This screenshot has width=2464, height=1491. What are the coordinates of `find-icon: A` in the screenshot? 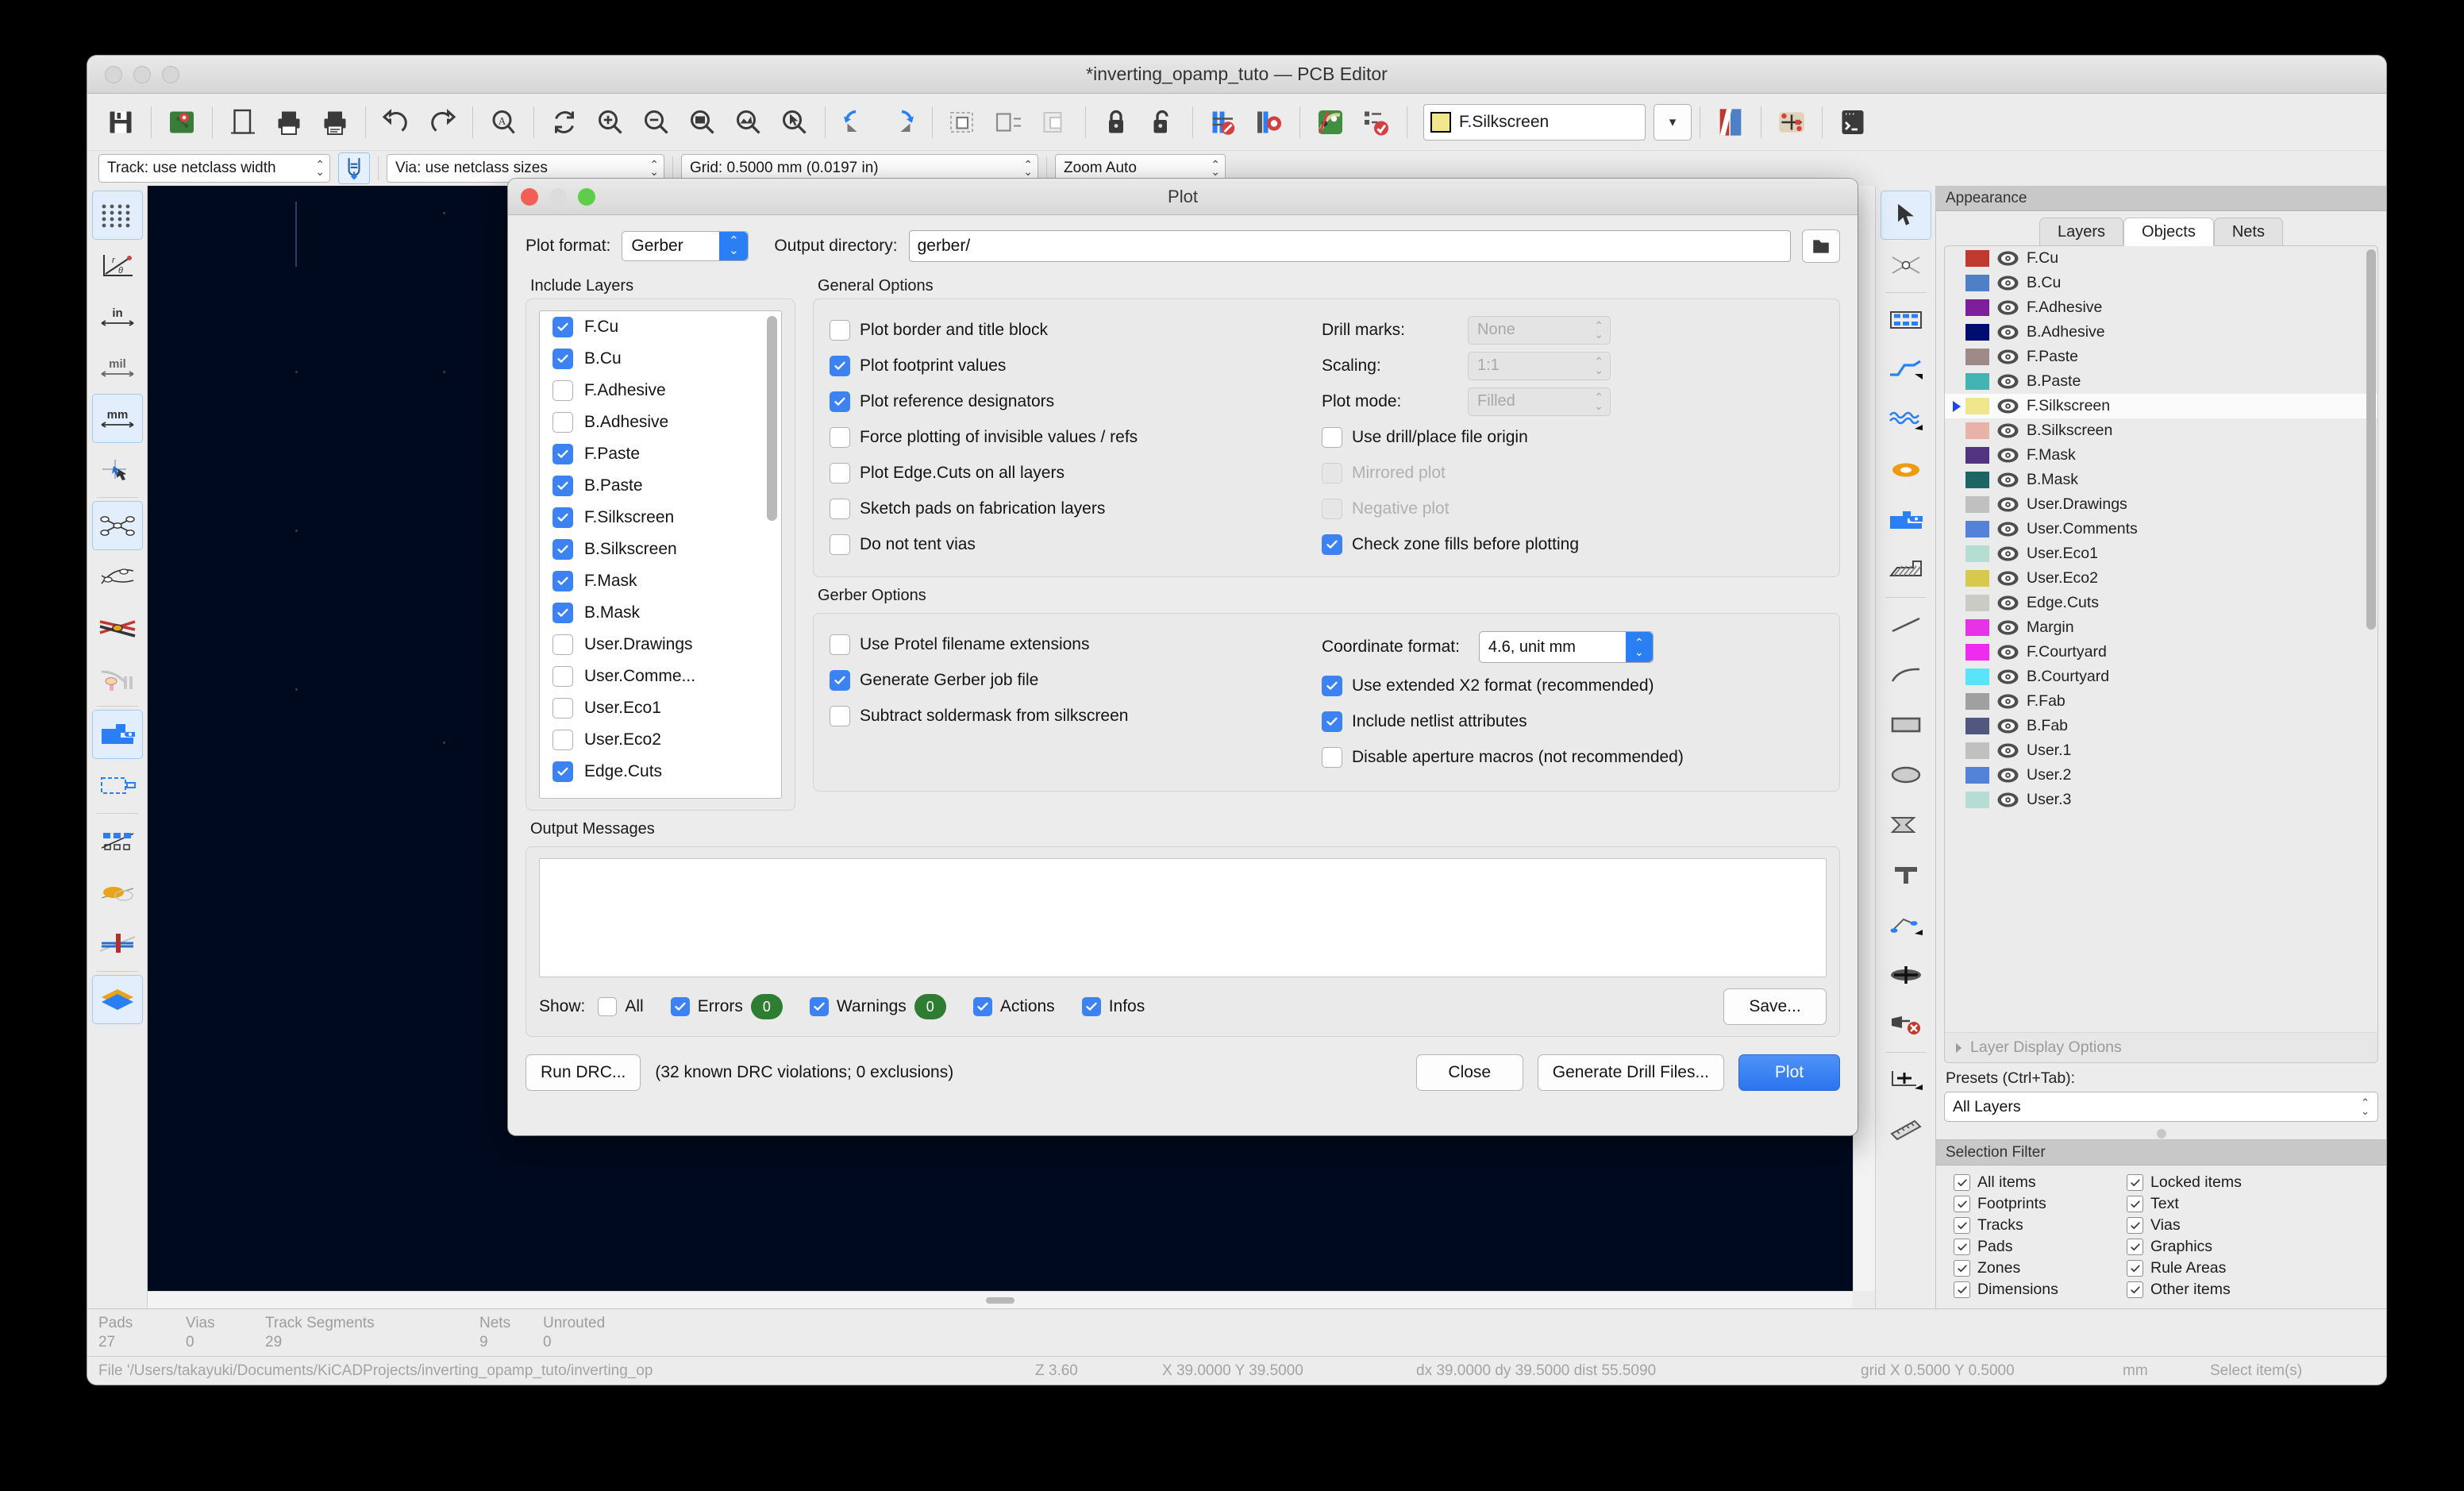 It's located at (503, 122).